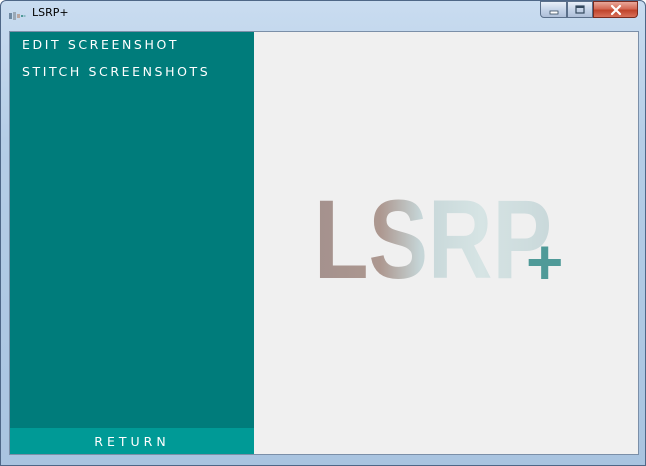 Image resolution: width=646 pixels, height=466 pixels. I want to click on minimize-icon, so click(553, 12).